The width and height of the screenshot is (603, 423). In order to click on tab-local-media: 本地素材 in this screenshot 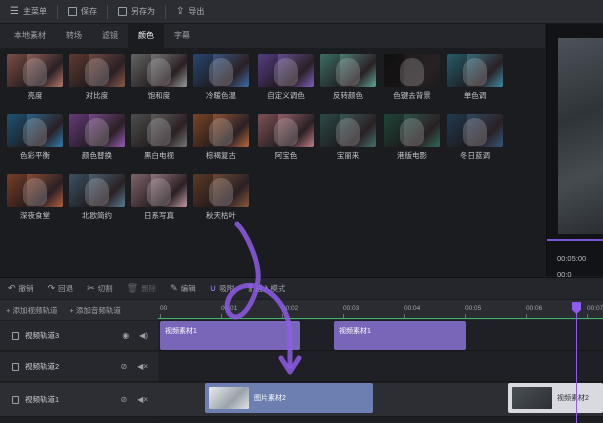, I will do `click(30, 36)`.